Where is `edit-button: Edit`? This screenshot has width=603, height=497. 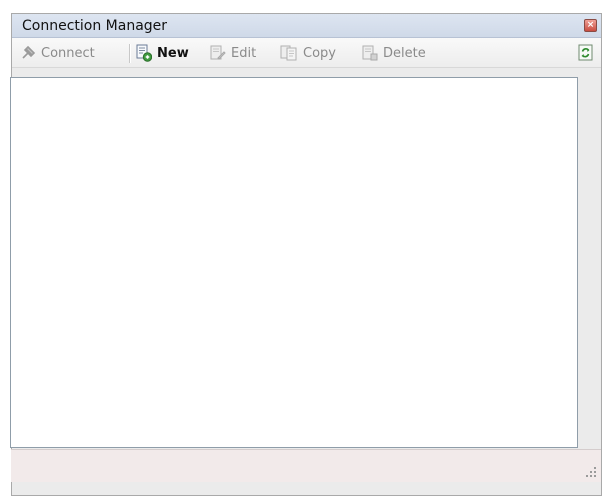
edit-button: Edit is located at coordinates (233, 53).